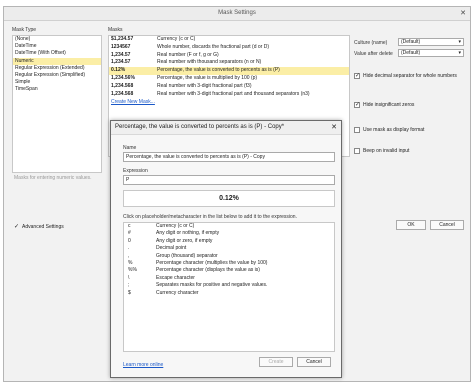  I want to click on value-after-delete-combo: (Default) ▾, so click(431, 53).